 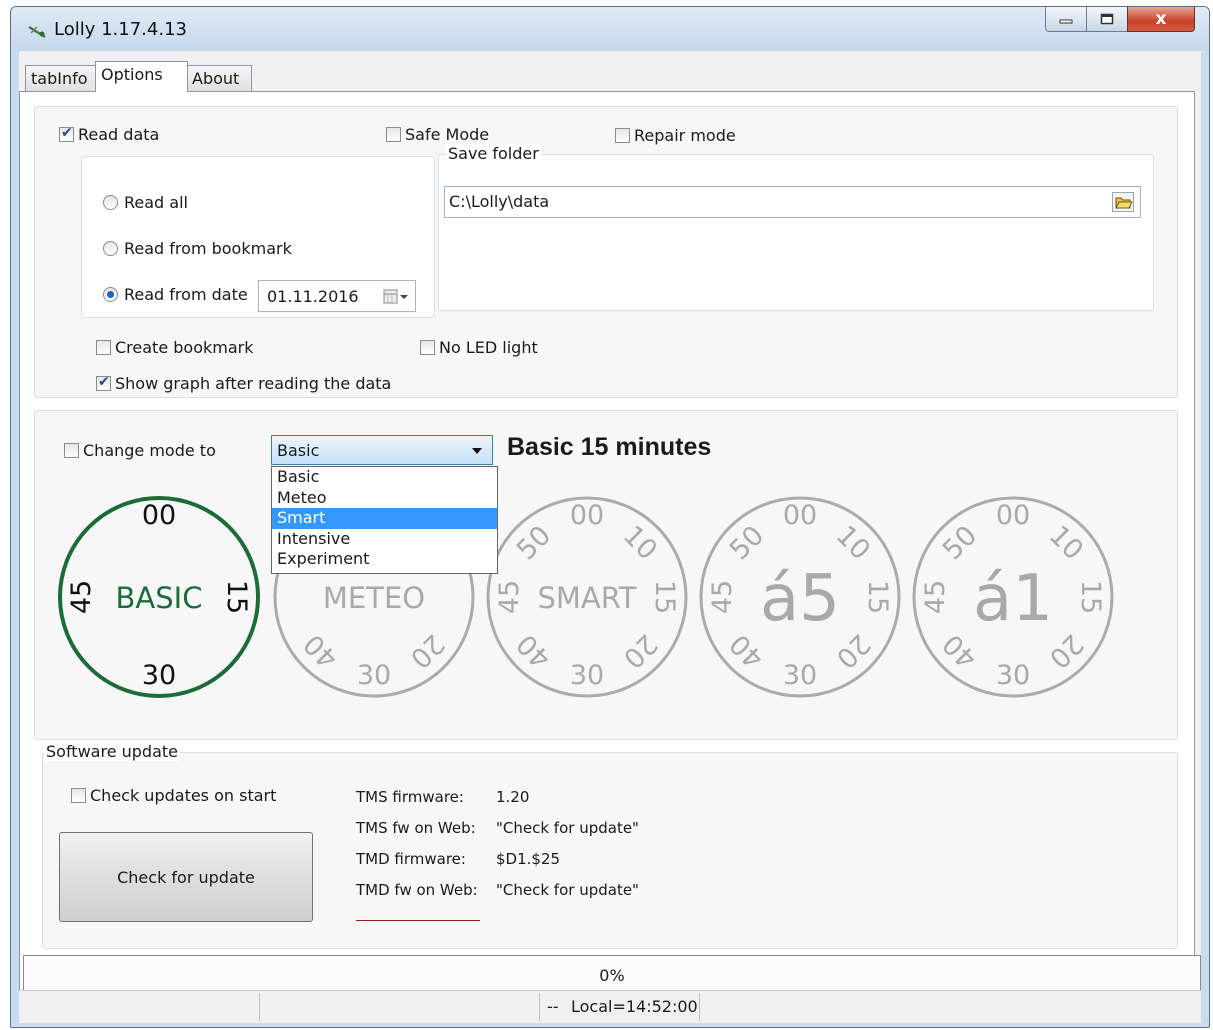 I want to click on dial-basic-right: 15, so click(x=236, y=597).